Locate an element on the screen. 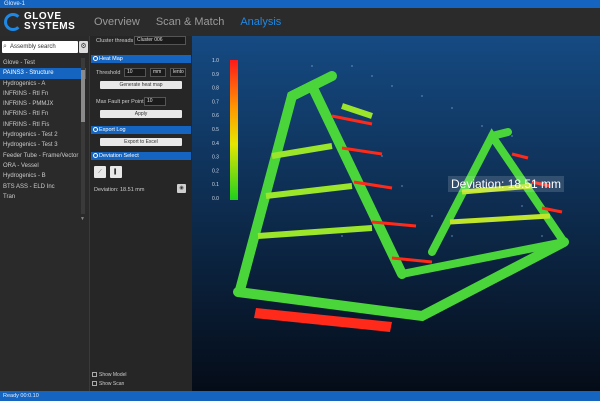 This screenshot has width=600, height=401. assembly-list-item: ORA - Vessel is located at coordinates (43, 166).